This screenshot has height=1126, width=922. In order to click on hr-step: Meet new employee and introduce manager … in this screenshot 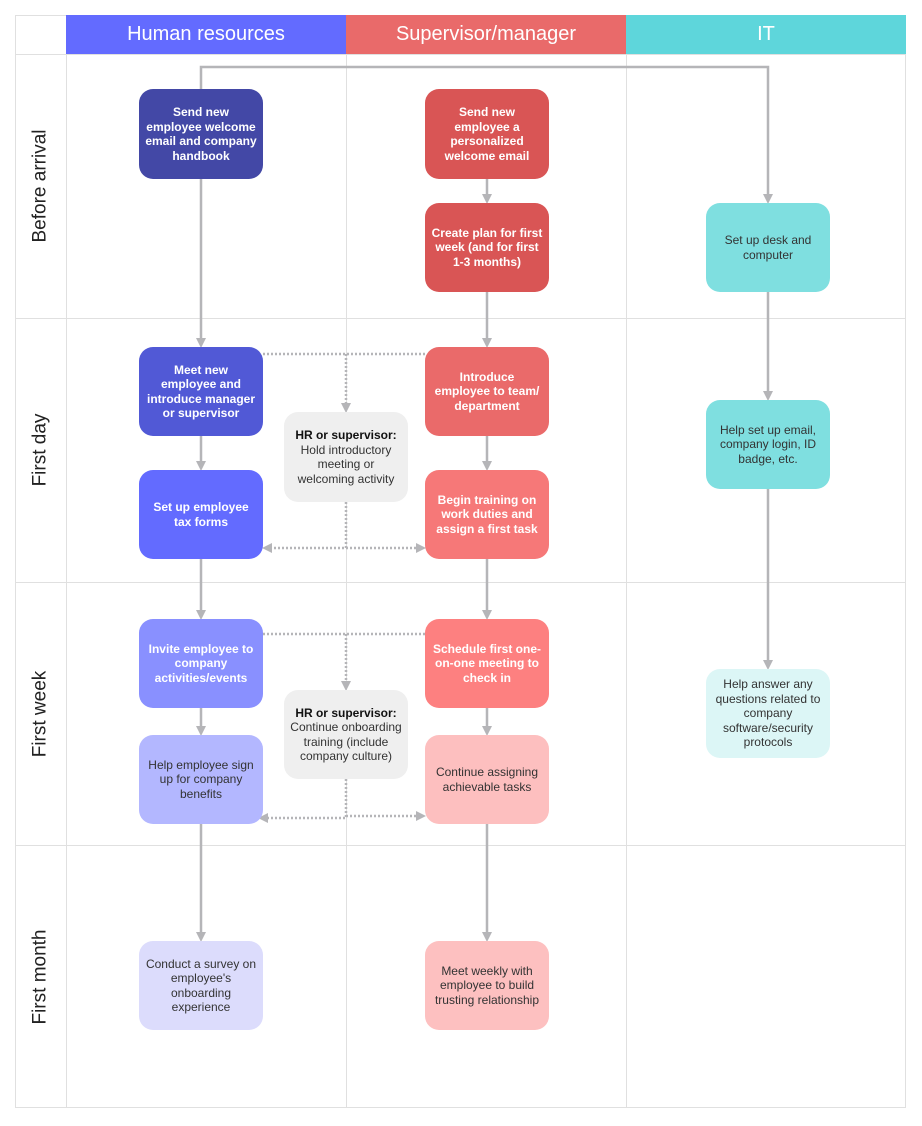, I will do `click(201, 391)`.